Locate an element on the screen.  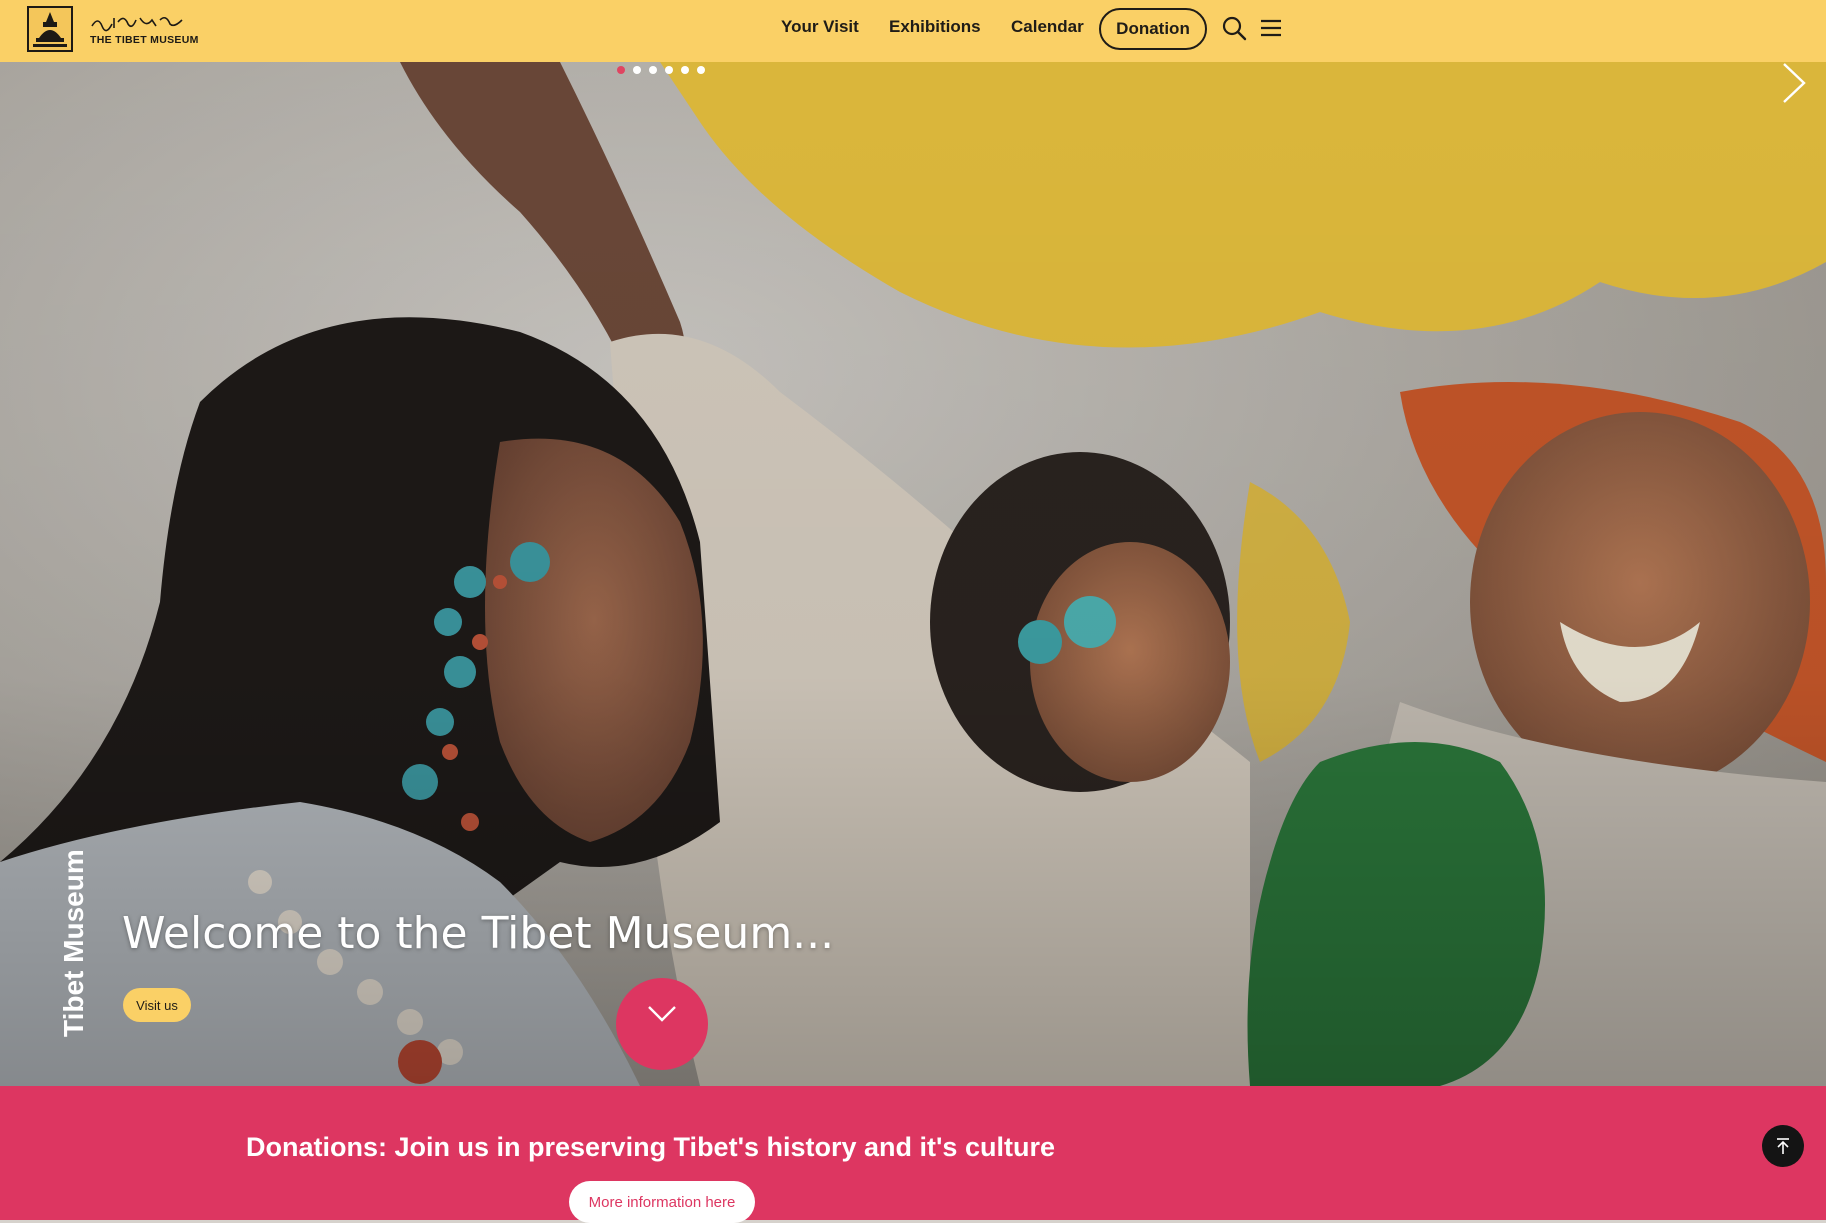
nav-your-visit: Your Visit is located at coordinates (820, 27).